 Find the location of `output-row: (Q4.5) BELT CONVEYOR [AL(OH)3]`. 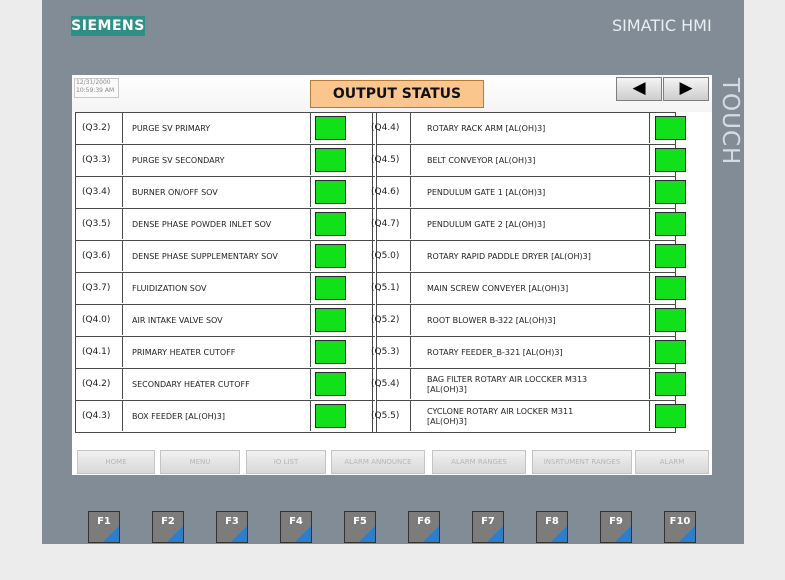

output-row: (Q4.5) BELT CONVEYOR [AL(OH)3] is located at coordinates (528, 161).